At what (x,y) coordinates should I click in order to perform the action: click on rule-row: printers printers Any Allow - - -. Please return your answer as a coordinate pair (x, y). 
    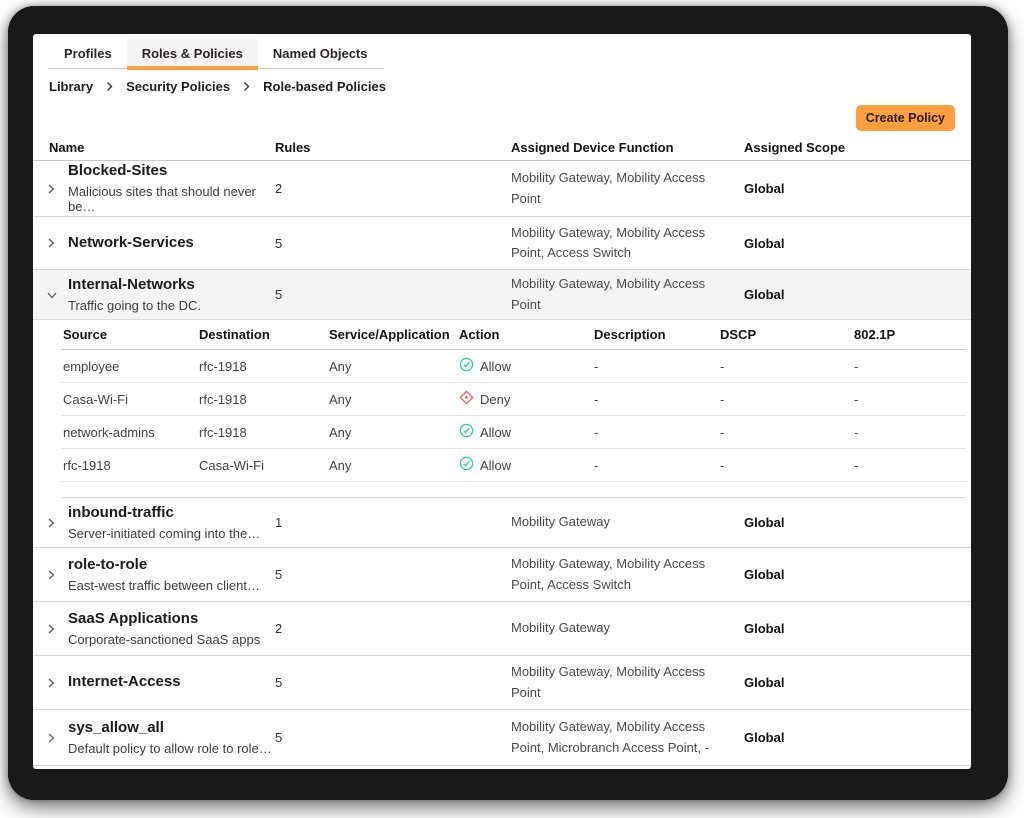
    Looking at the image, I should click on (513, 489).